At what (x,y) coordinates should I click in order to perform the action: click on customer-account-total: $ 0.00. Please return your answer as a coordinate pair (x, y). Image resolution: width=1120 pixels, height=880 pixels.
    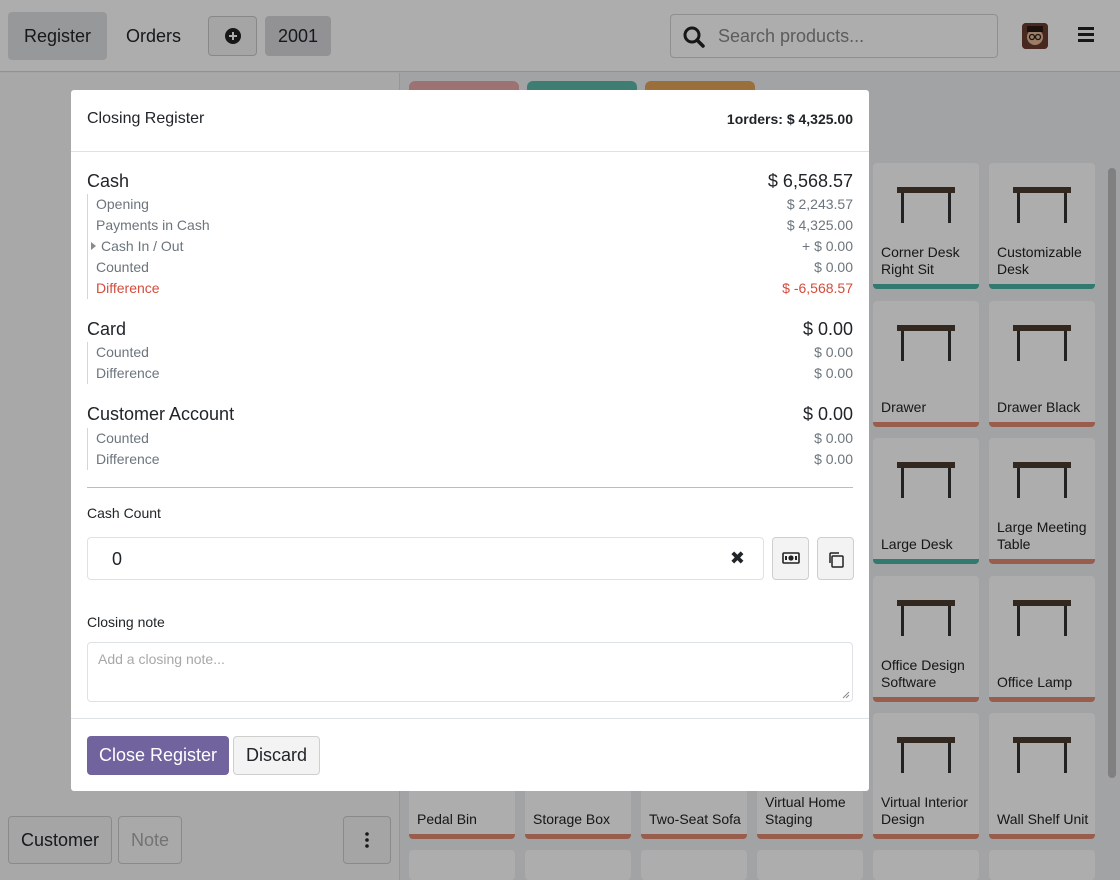
    Looking at the image, I should click on (827, 414).